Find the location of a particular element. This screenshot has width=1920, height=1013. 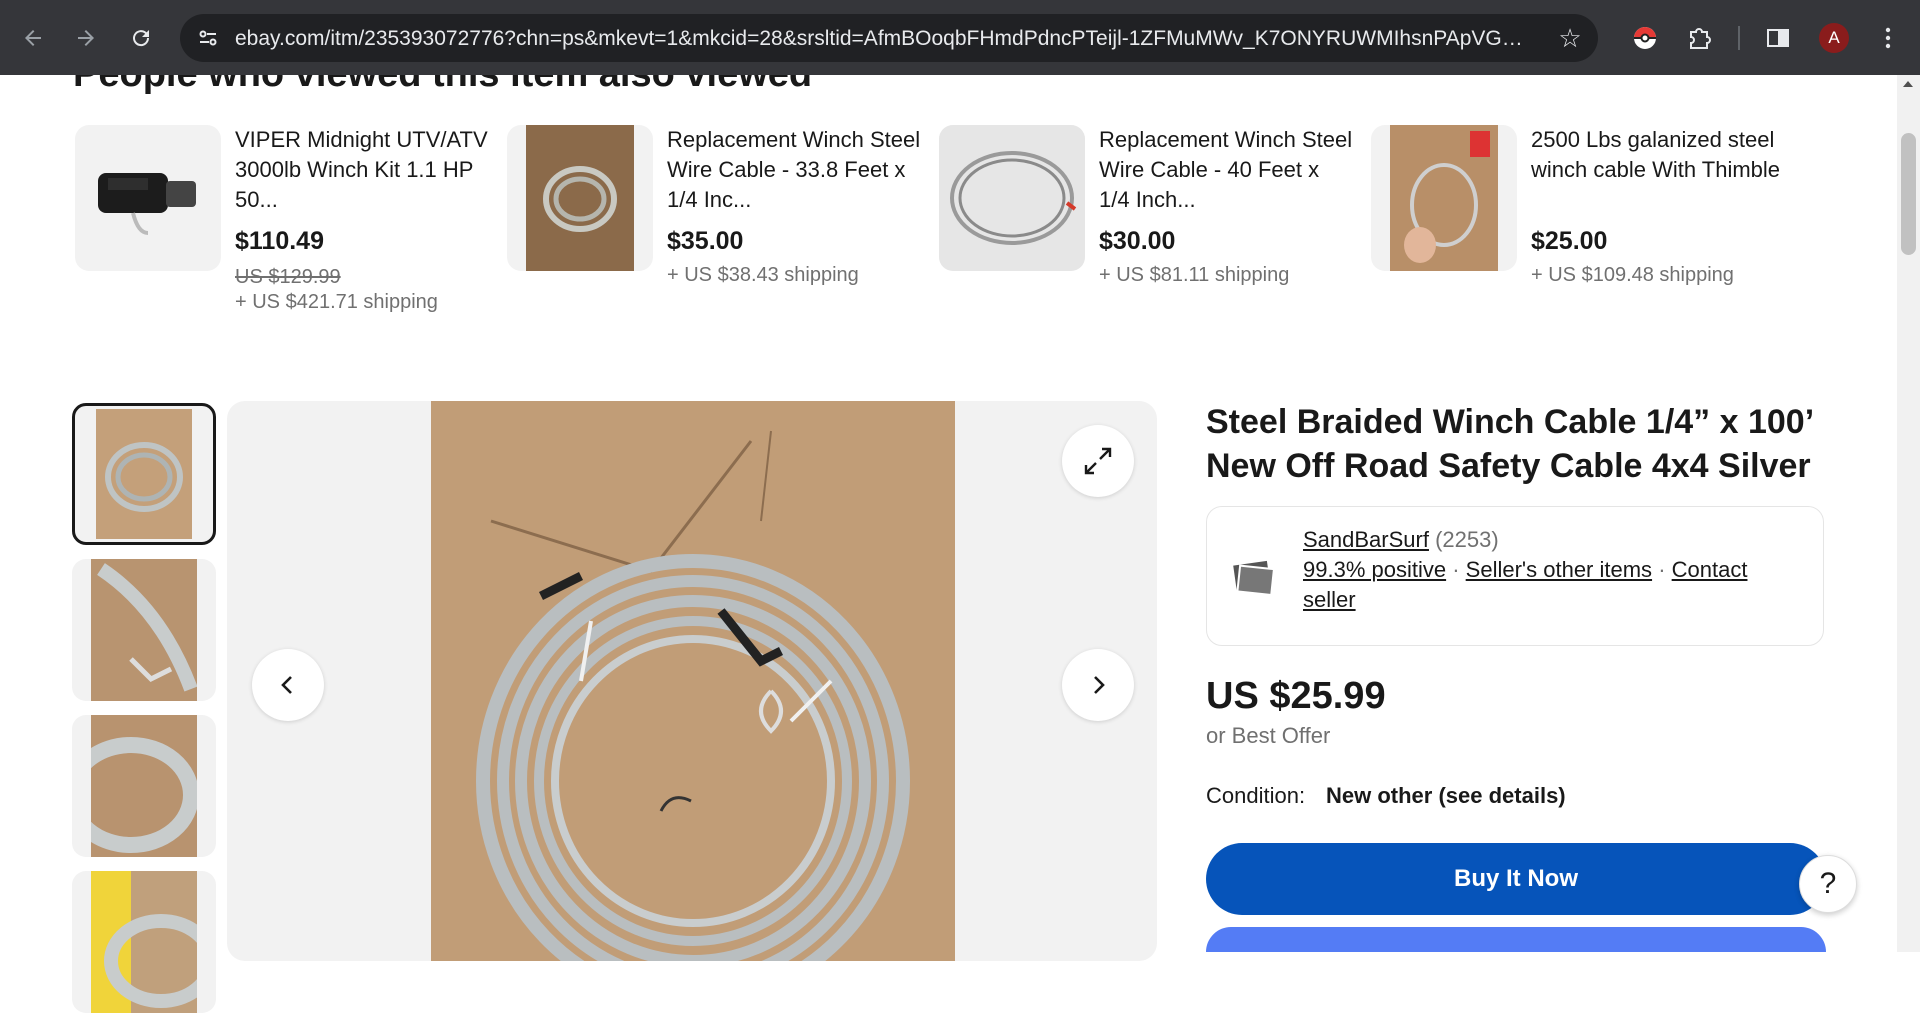

contact-seller-link-cont: seller is located at coordinates (1329, 599).